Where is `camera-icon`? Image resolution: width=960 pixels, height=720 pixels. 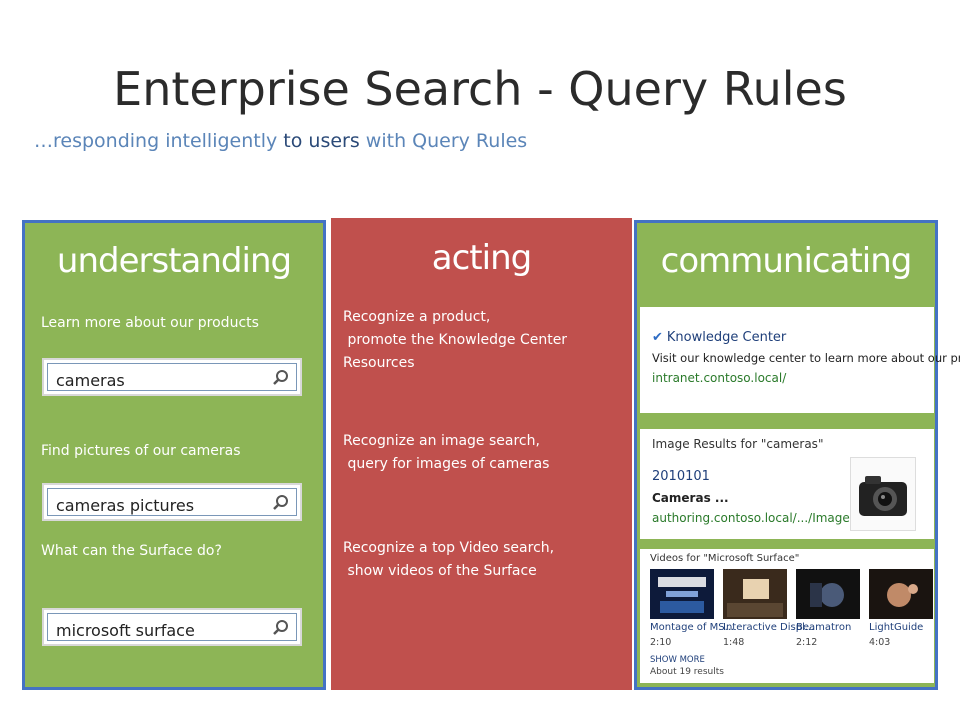 camera-icon is located at coordinates (883, 496).